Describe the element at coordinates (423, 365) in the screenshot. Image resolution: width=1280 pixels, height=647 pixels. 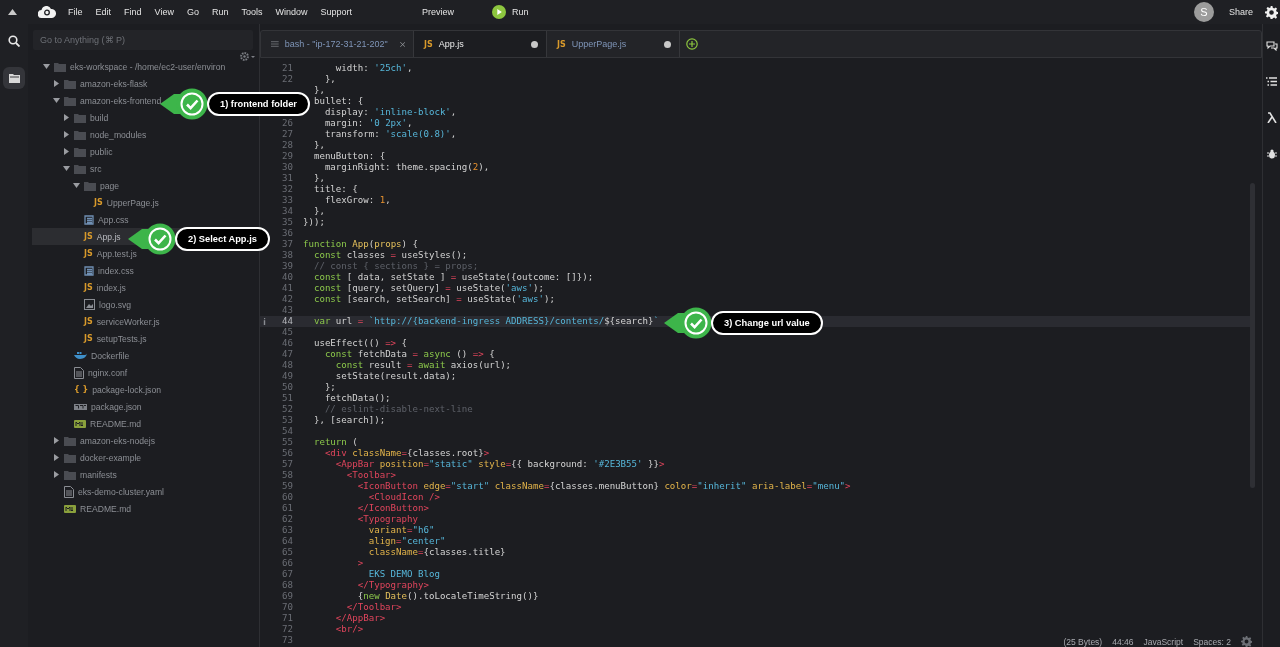
I see `code-line: const result = await axios(url);` at that location.